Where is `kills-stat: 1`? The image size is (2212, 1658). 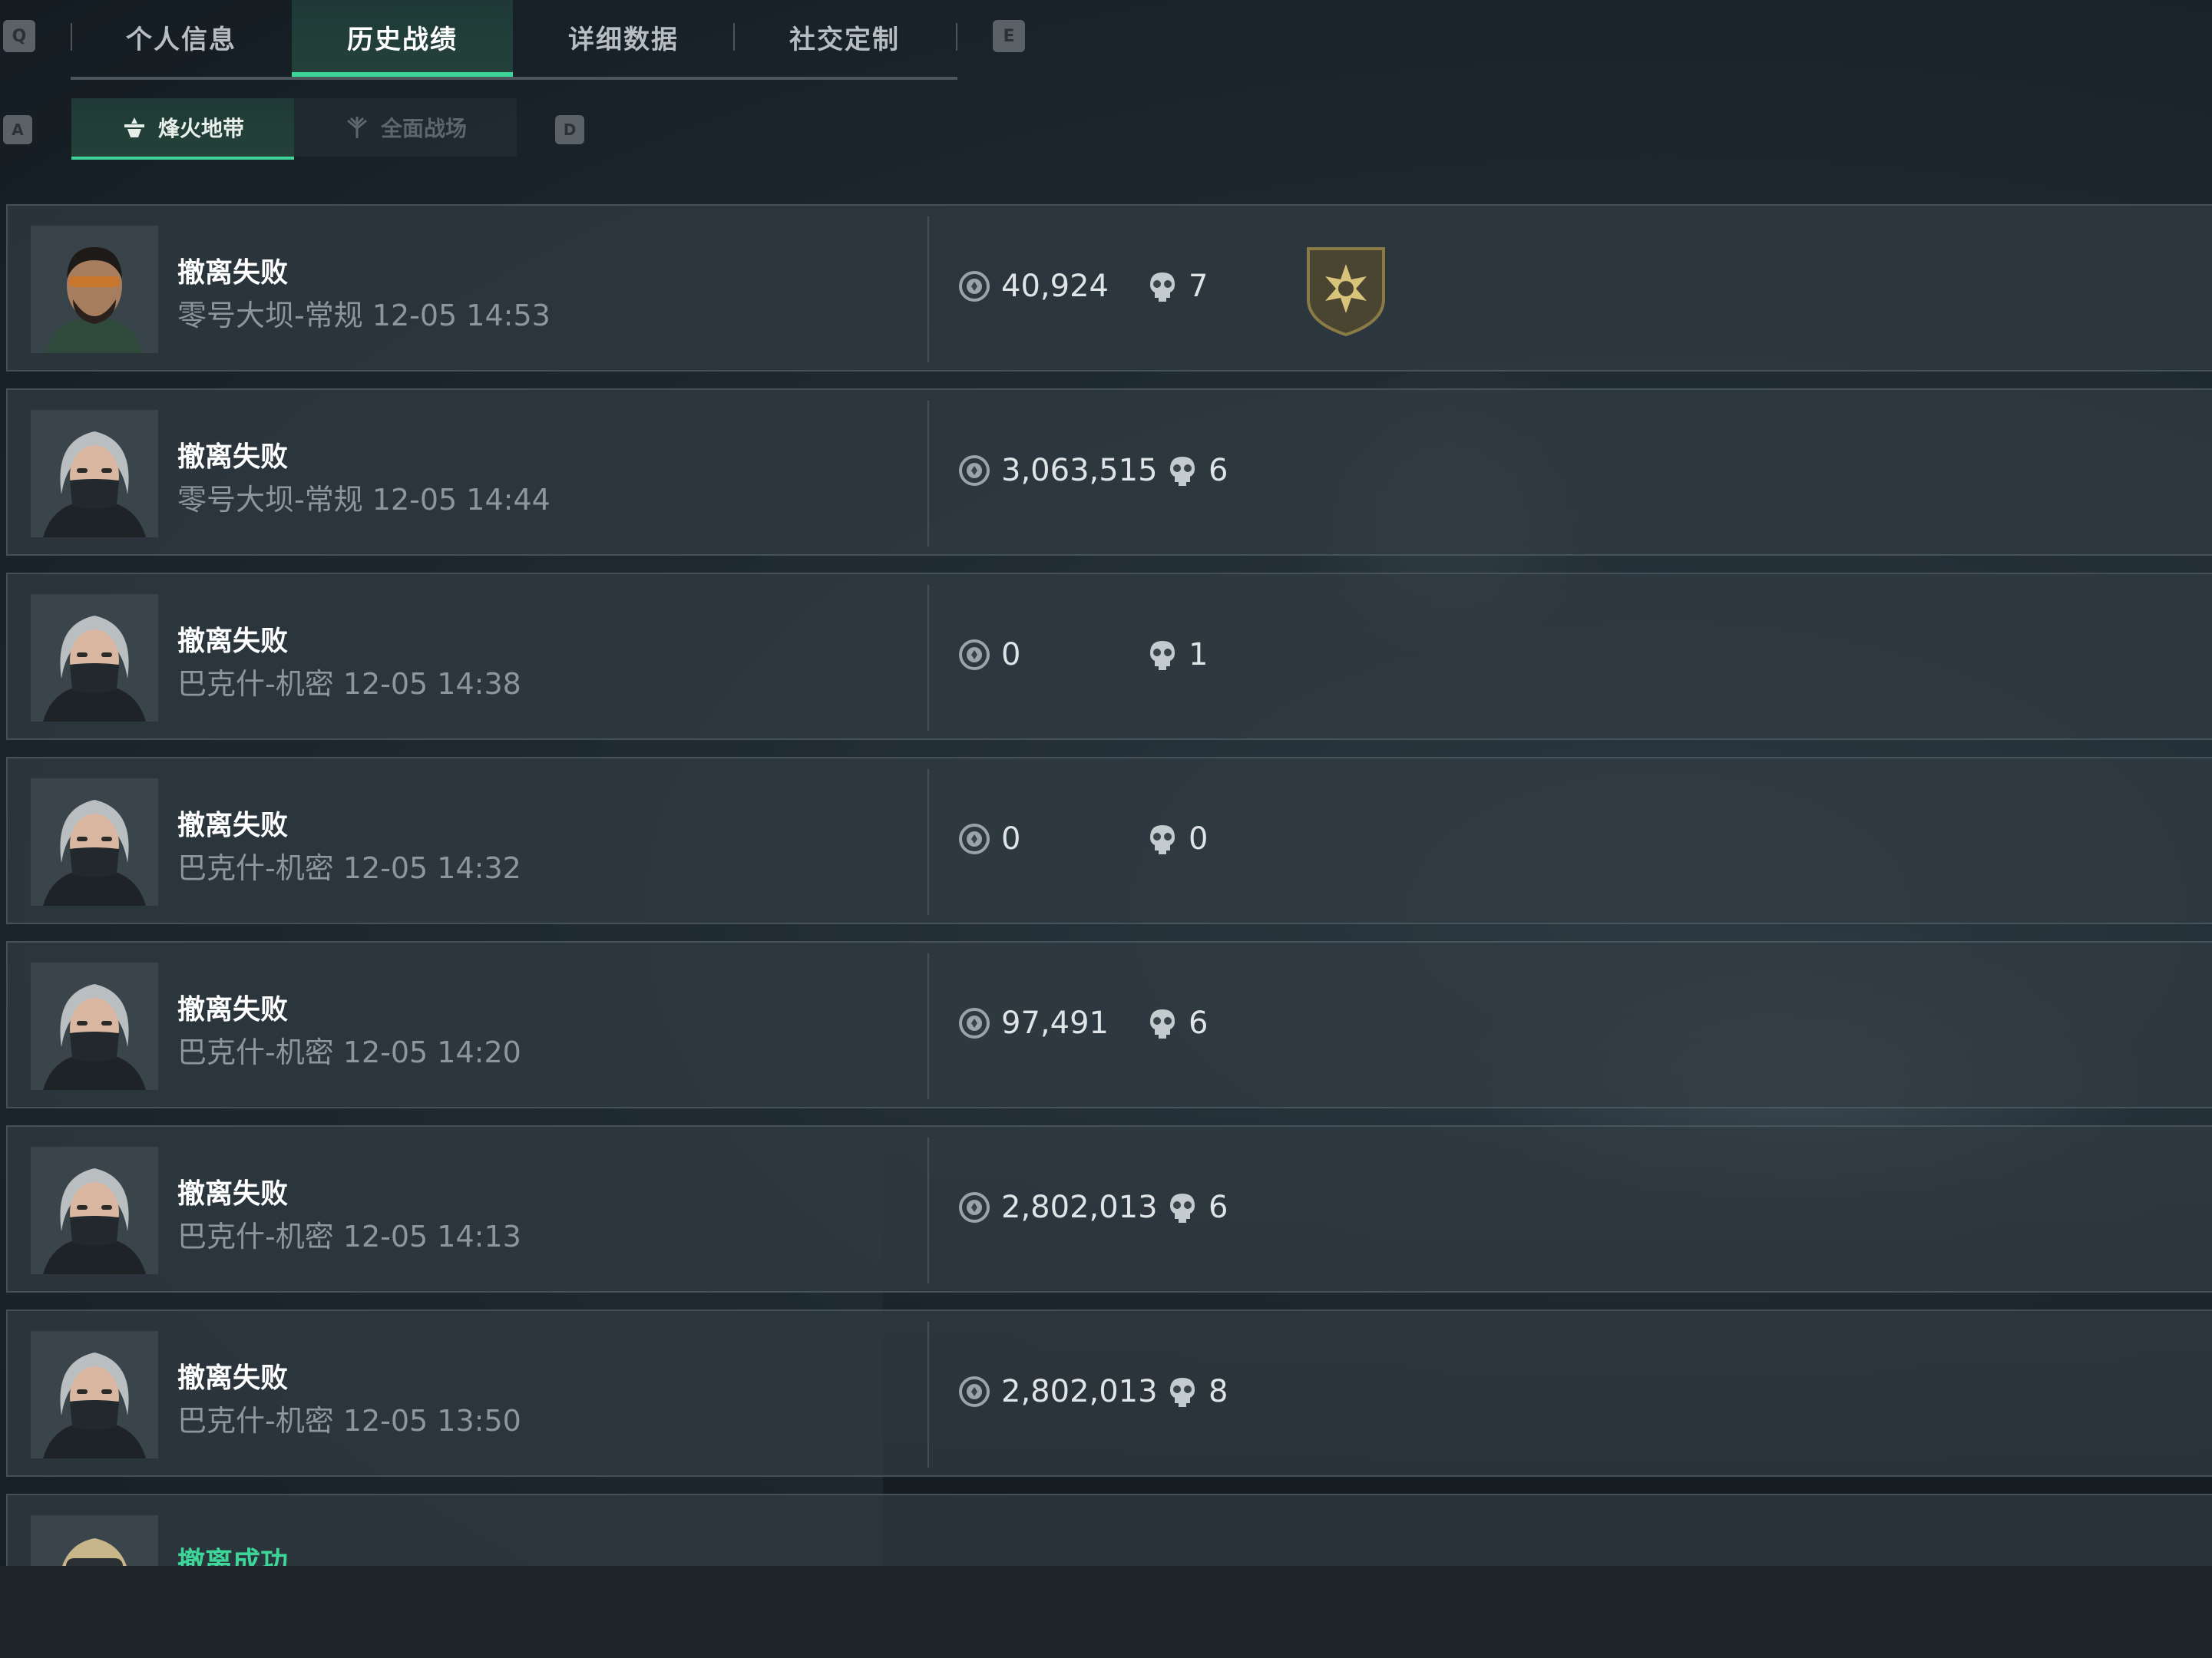 kills-stat: 1 is located at coordinates (1177, 654).